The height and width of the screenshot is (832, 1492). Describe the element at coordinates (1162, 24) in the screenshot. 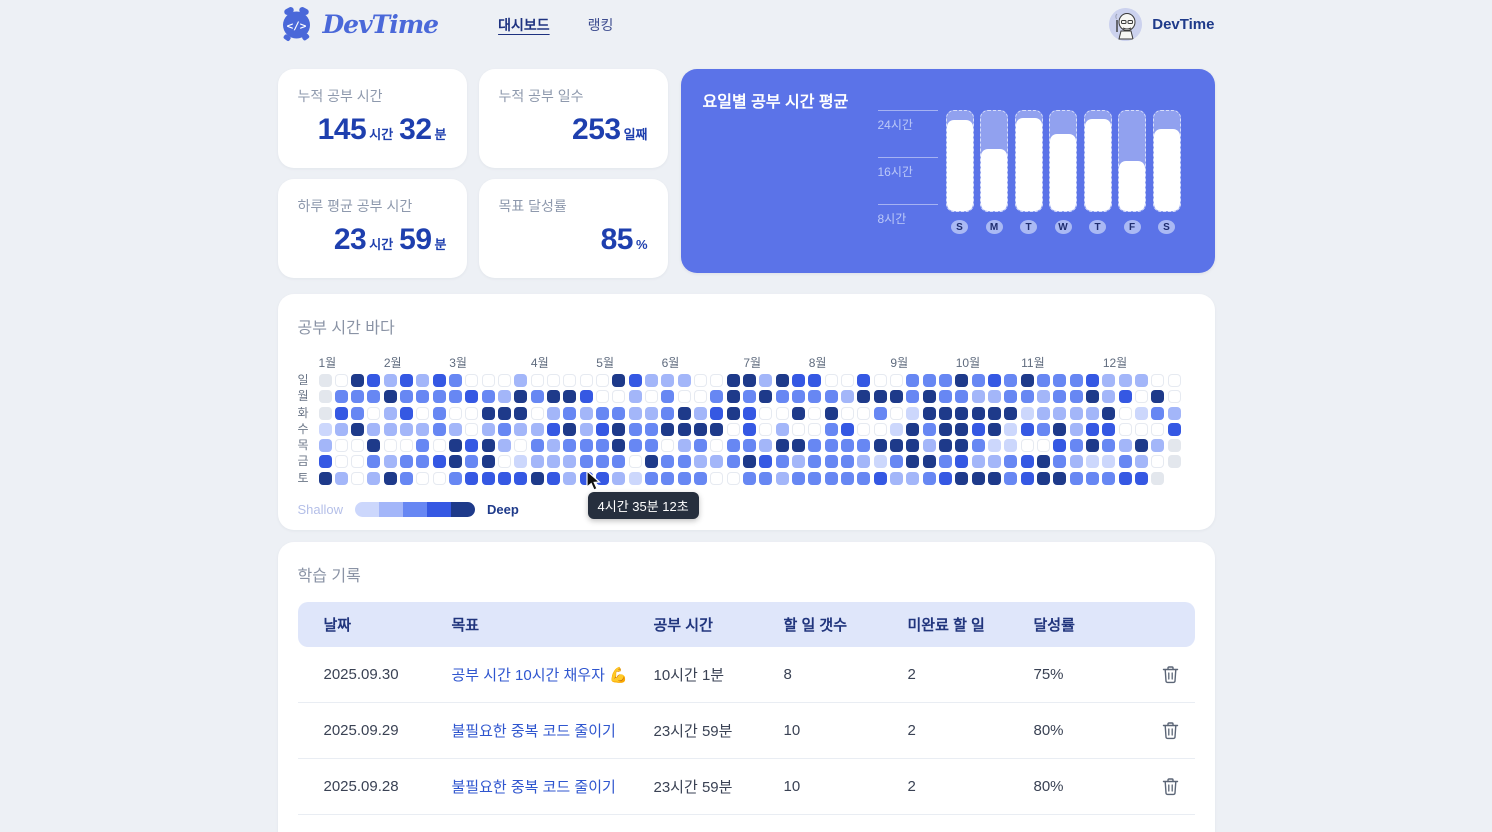

I see `user-menu: DevTime` at that location.